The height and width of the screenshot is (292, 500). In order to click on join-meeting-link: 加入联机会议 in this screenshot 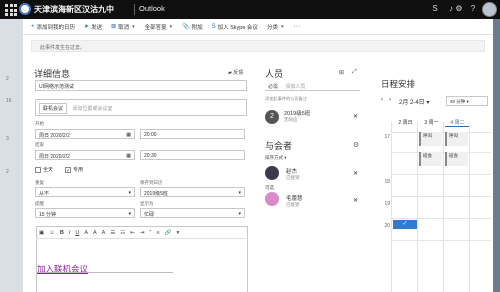, I will do `click(62, 269)`.